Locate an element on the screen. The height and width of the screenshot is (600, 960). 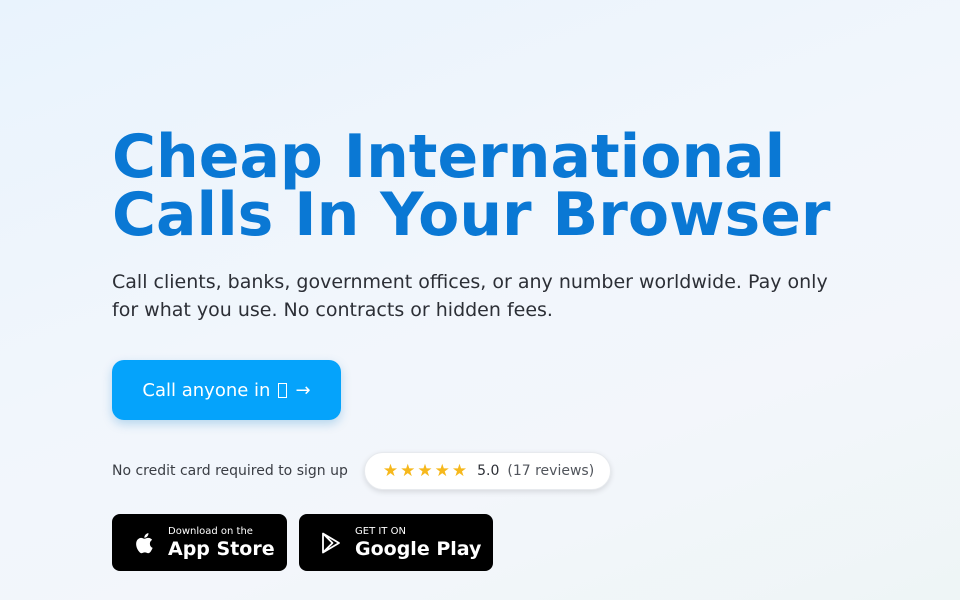
app-store-text: Download on the App Store is located at coordinates (221, 543).